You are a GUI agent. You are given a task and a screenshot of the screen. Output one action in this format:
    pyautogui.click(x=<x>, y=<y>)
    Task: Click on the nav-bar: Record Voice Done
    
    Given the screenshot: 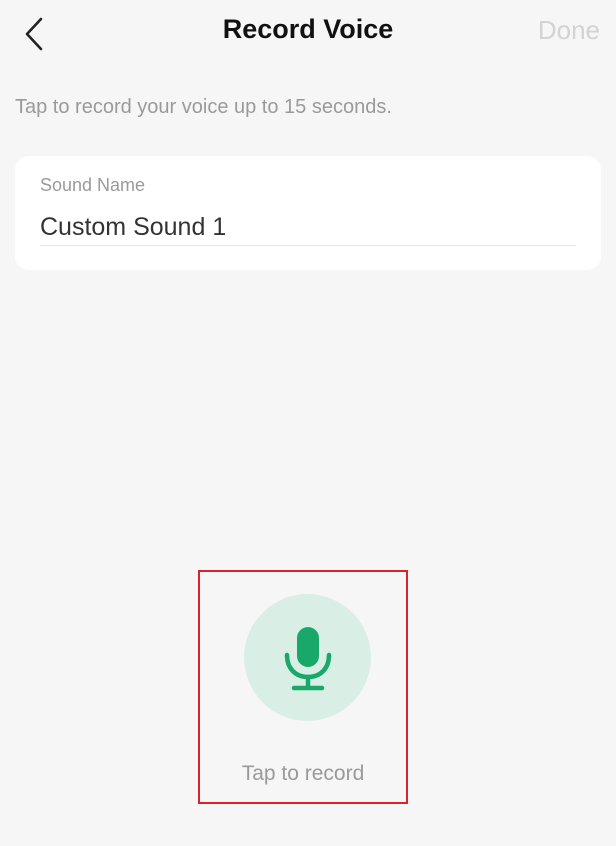 What is the action you would take?
    pyautogui.click(x=308, y=32)
    